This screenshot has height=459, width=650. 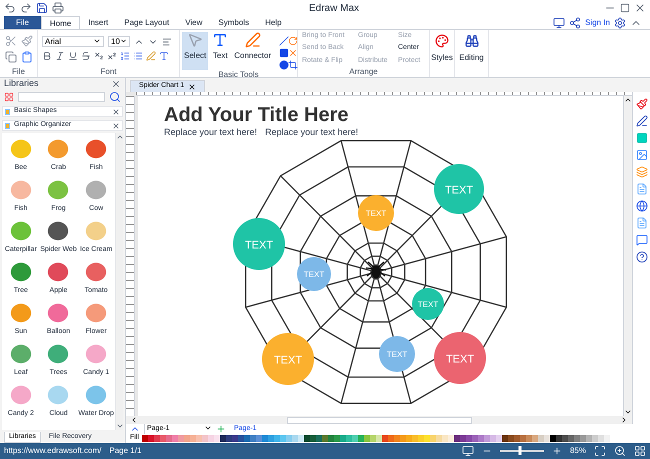 What do you see at coordinates (125, 451) in the screenshot?
I see `page-count: Page 1/1` at bounding box center [125, 451].